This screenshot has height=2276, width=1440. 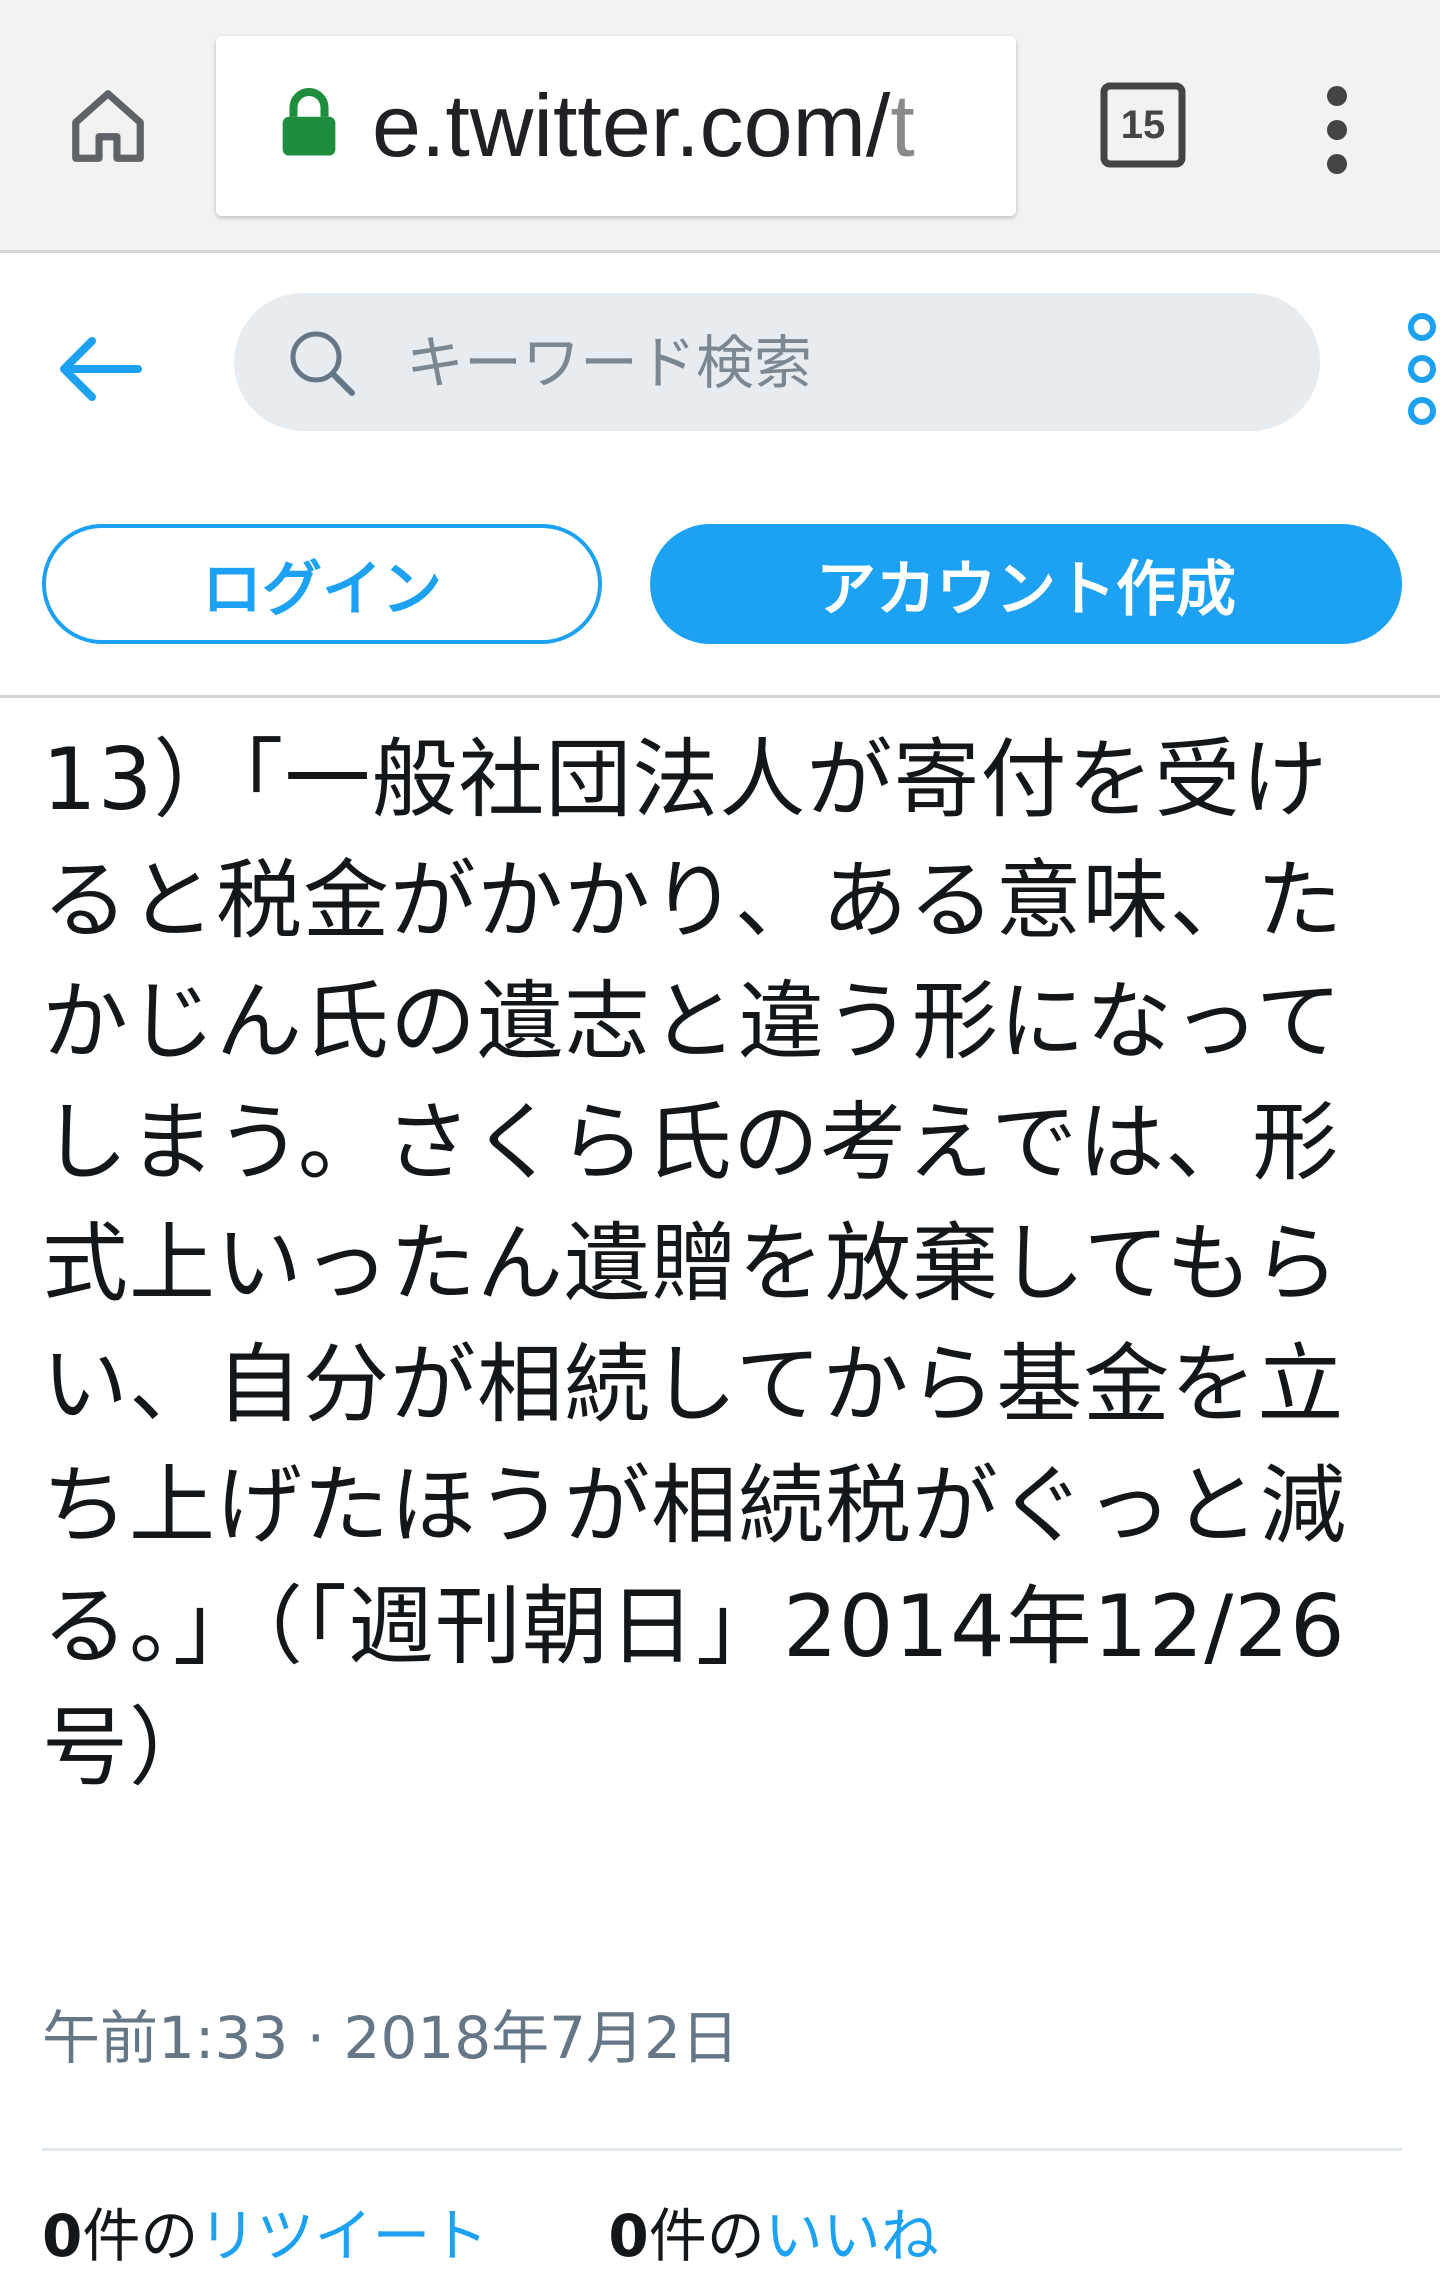 I want to click on lock-icon, so click(x=309, y=122).